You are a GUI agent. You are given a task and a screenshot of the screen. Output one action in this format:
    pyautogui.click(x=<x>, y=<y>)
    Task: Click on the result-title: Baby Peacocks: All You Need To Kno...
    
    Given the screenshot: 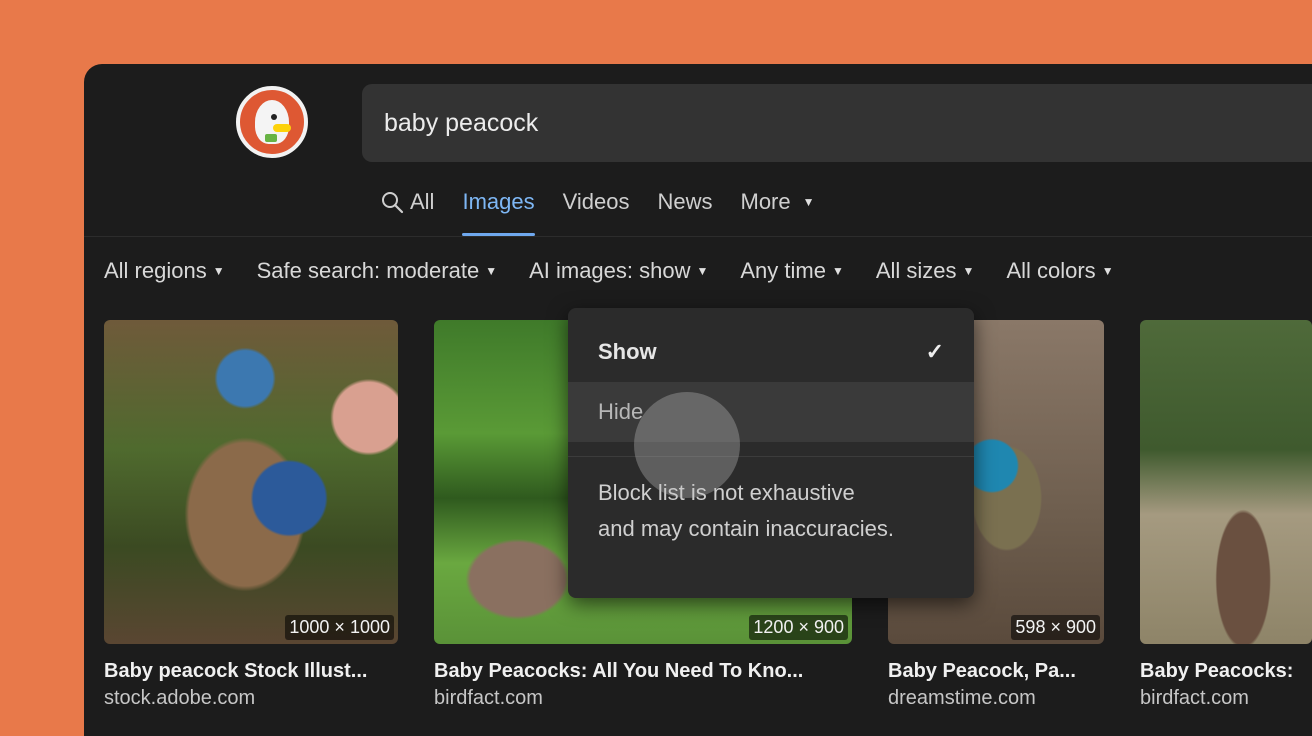 What is the action you would take?
    pyautogui.click(x=643, y=671)
    